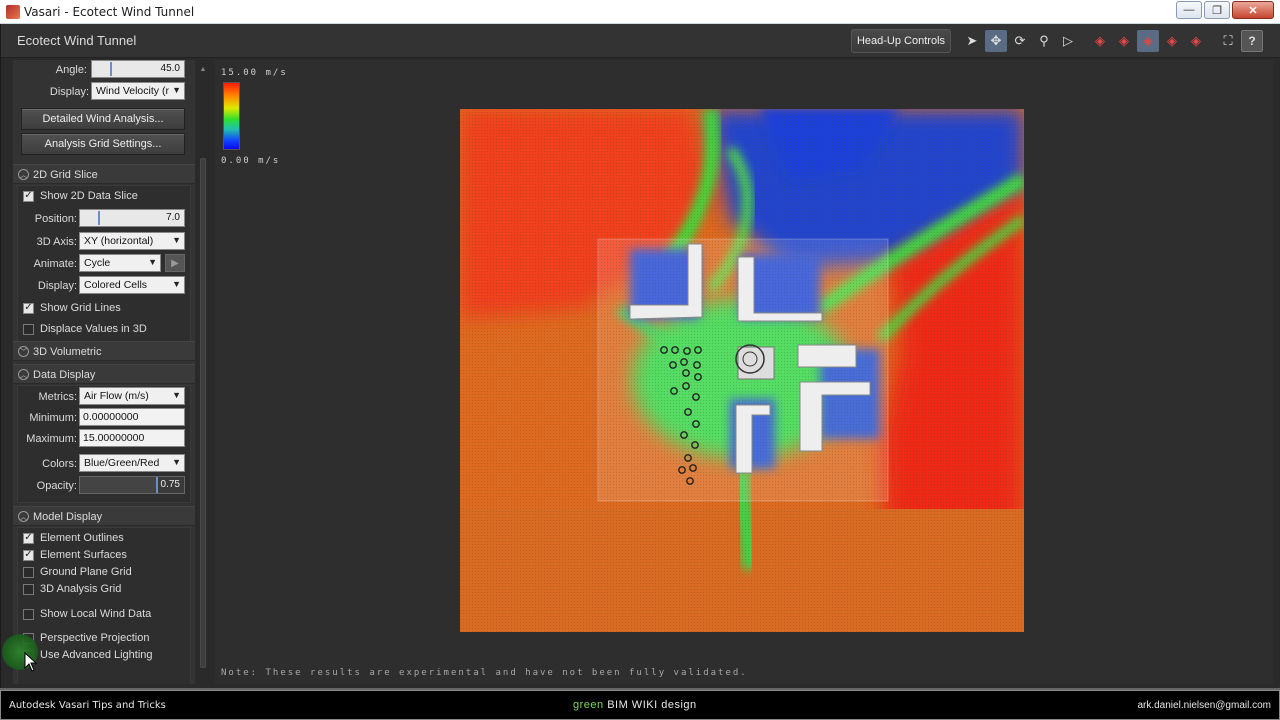  Describe the element at coordinates (132, 218) in the screenshot. I see `position-slider-field: 7.0` at that location.